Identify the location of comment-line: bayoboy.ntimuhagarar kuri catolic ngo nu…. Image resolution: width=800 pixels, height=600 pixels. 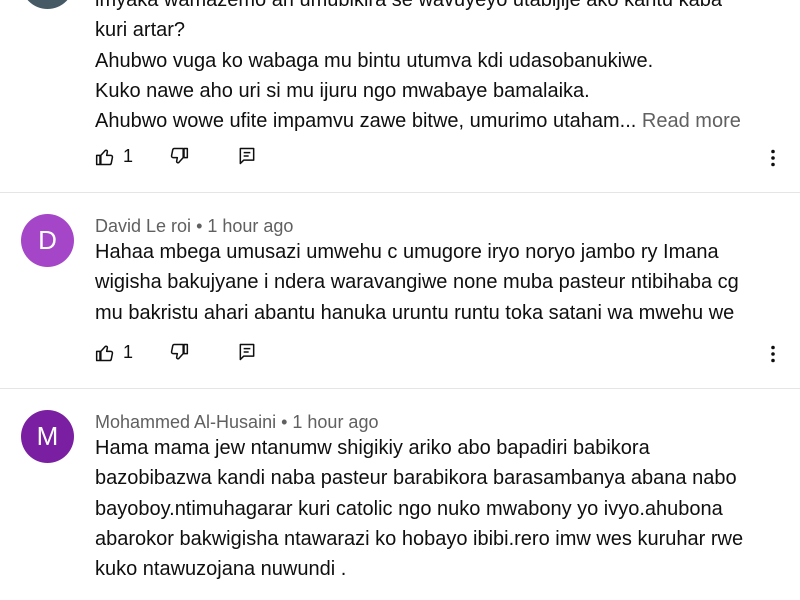
(409, 508).